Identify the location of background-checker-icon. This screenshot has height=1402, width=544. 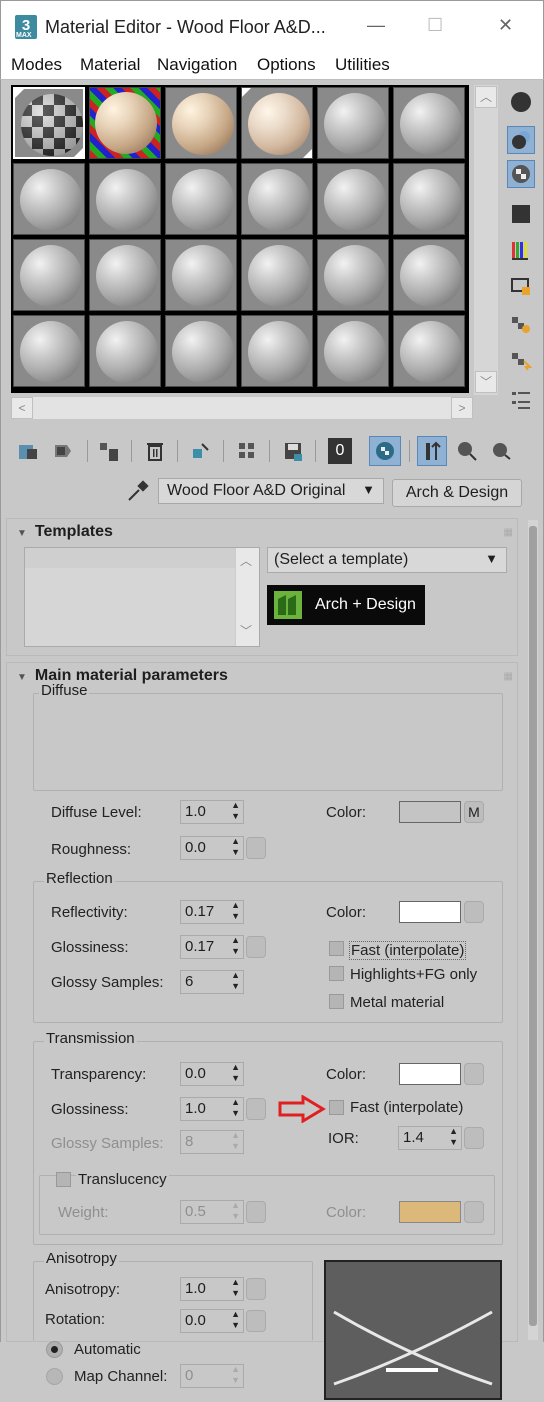
(521, 174).